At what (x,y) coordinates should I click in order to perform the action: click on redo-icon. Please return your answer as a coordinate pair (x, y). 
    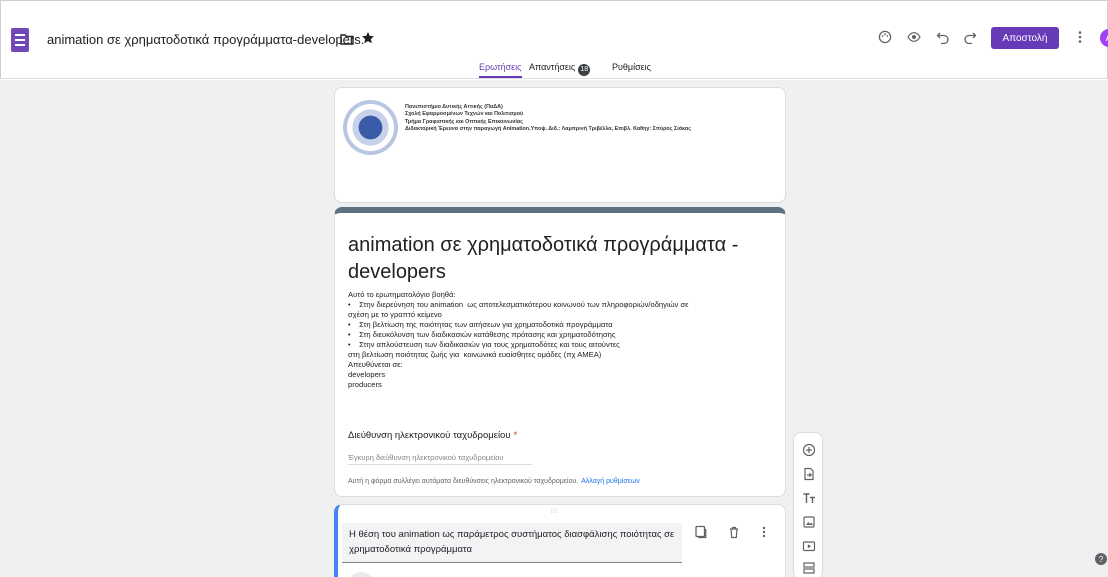
    Looking at the image, I should click on (970, 37).